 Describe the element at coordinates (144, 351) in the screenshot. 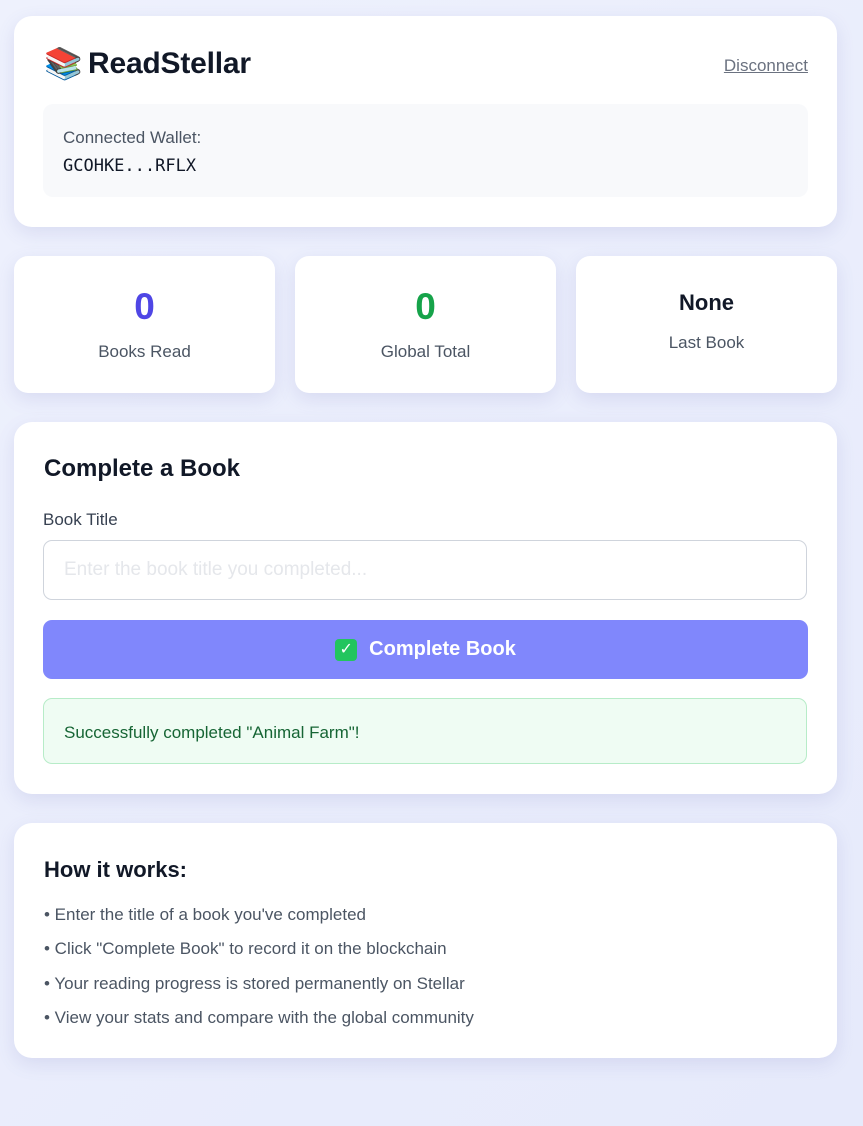

I see `books-read-label: Books Read` at that location.